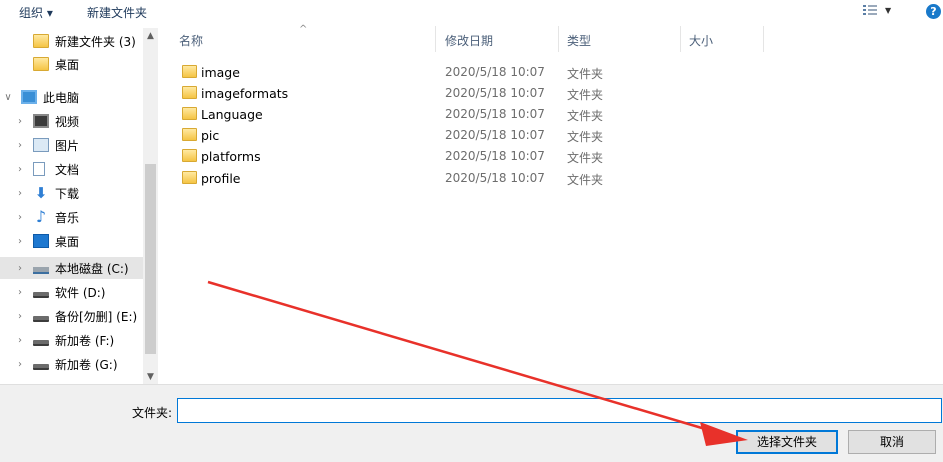  Describe the element at coordinates (85, 340) in the screenshot. I see `nav-item-label: 新加卷 (F:)` at that location.